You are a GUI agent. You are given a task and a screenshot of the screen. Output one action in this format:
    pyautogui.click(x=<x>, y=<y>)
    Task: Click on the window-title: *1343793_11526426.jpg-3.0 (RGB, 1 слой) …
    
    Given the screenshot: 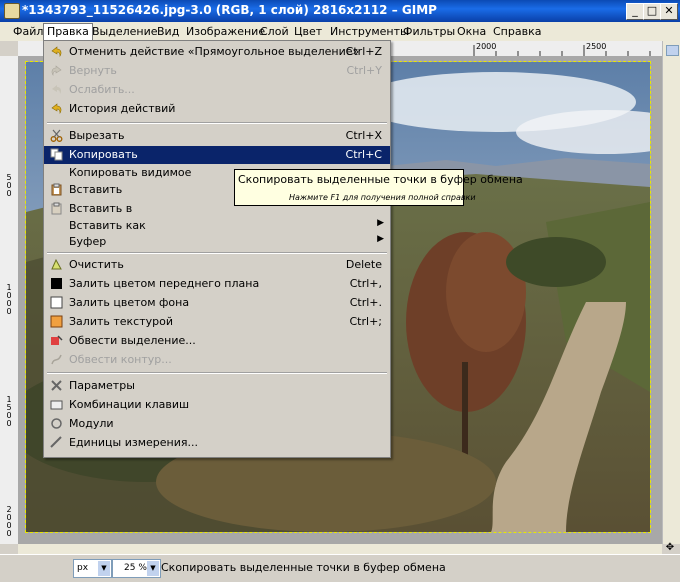 What is the action you would take?
    pyautogui.click(x=229, y=10)
    